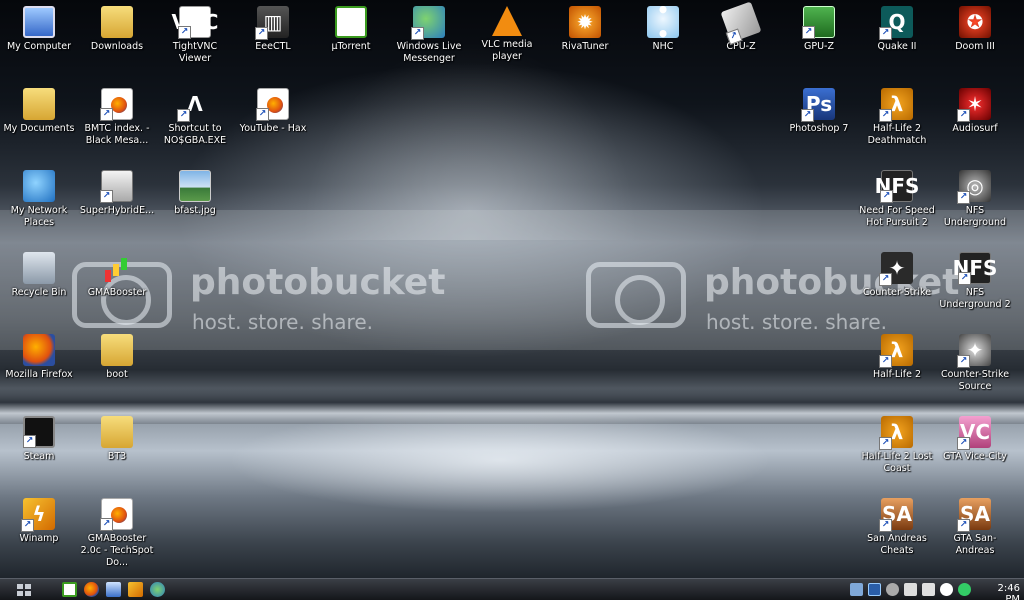 This screenshot has height=600, width=1024. What do you see at coordinates (195, 52) in the screenshot?
I see `icon-label: TightVNC Viewer` at bounding box center [195, 52].